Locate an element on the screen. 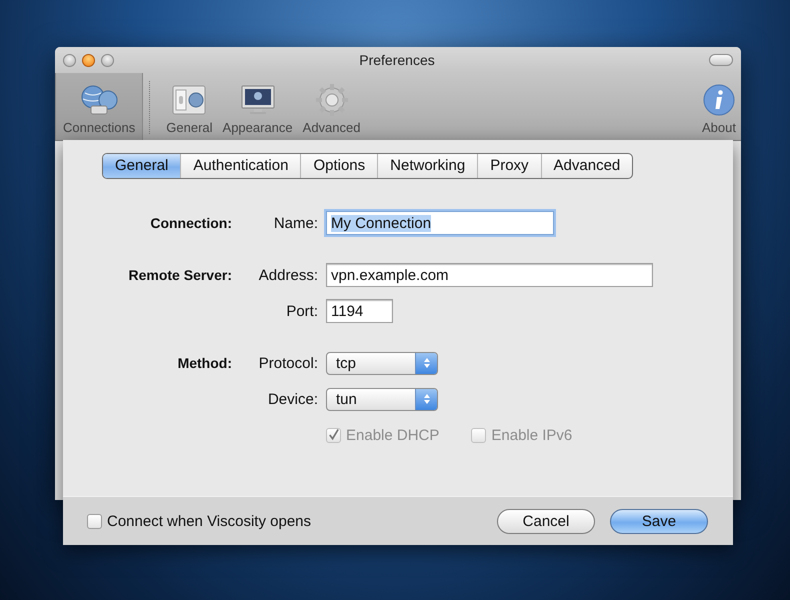  field-label: Protocol: is located at coordinates (288, 363).